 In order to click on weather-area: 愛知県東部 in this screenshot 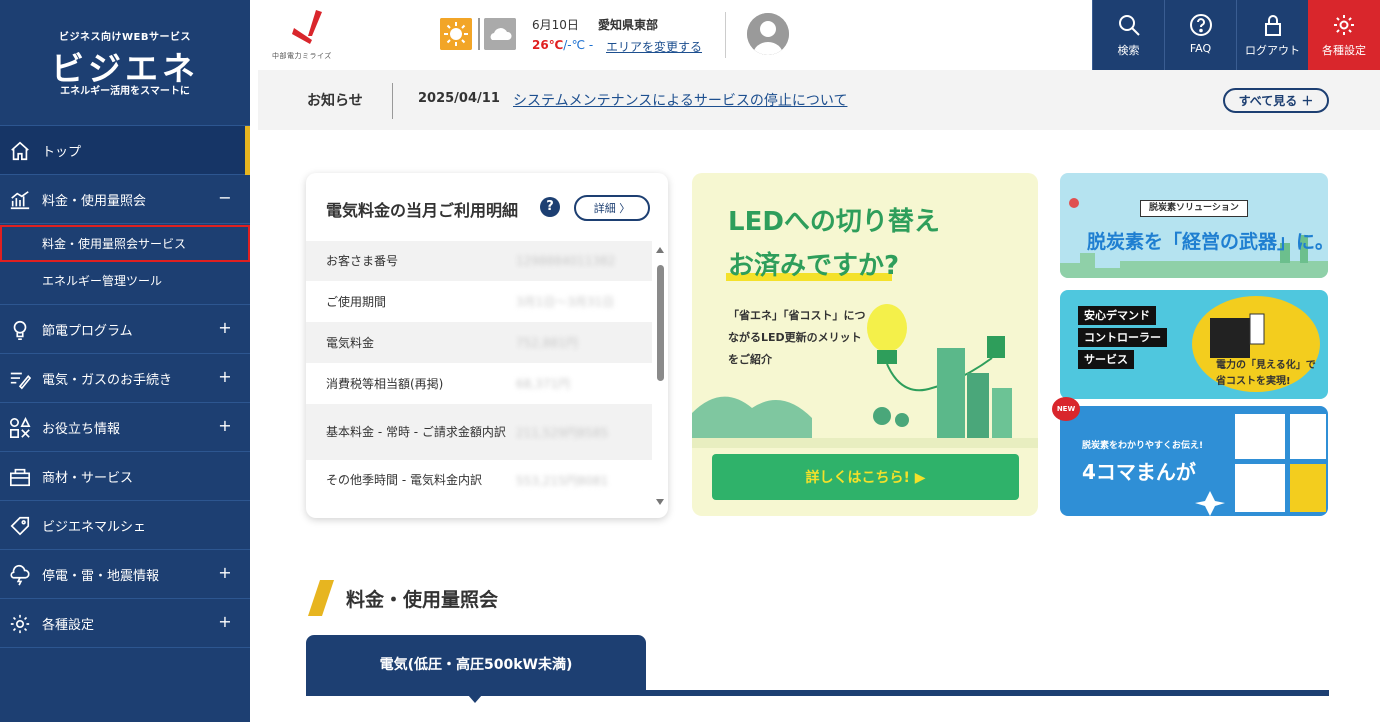, I will do `click(628, 25)`.